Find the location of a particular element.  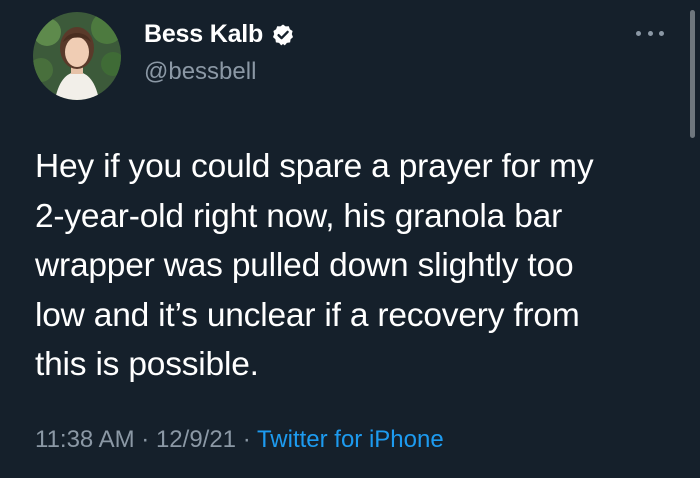

author-name-row: Bess Kalb is located at coordinates (219, 34).